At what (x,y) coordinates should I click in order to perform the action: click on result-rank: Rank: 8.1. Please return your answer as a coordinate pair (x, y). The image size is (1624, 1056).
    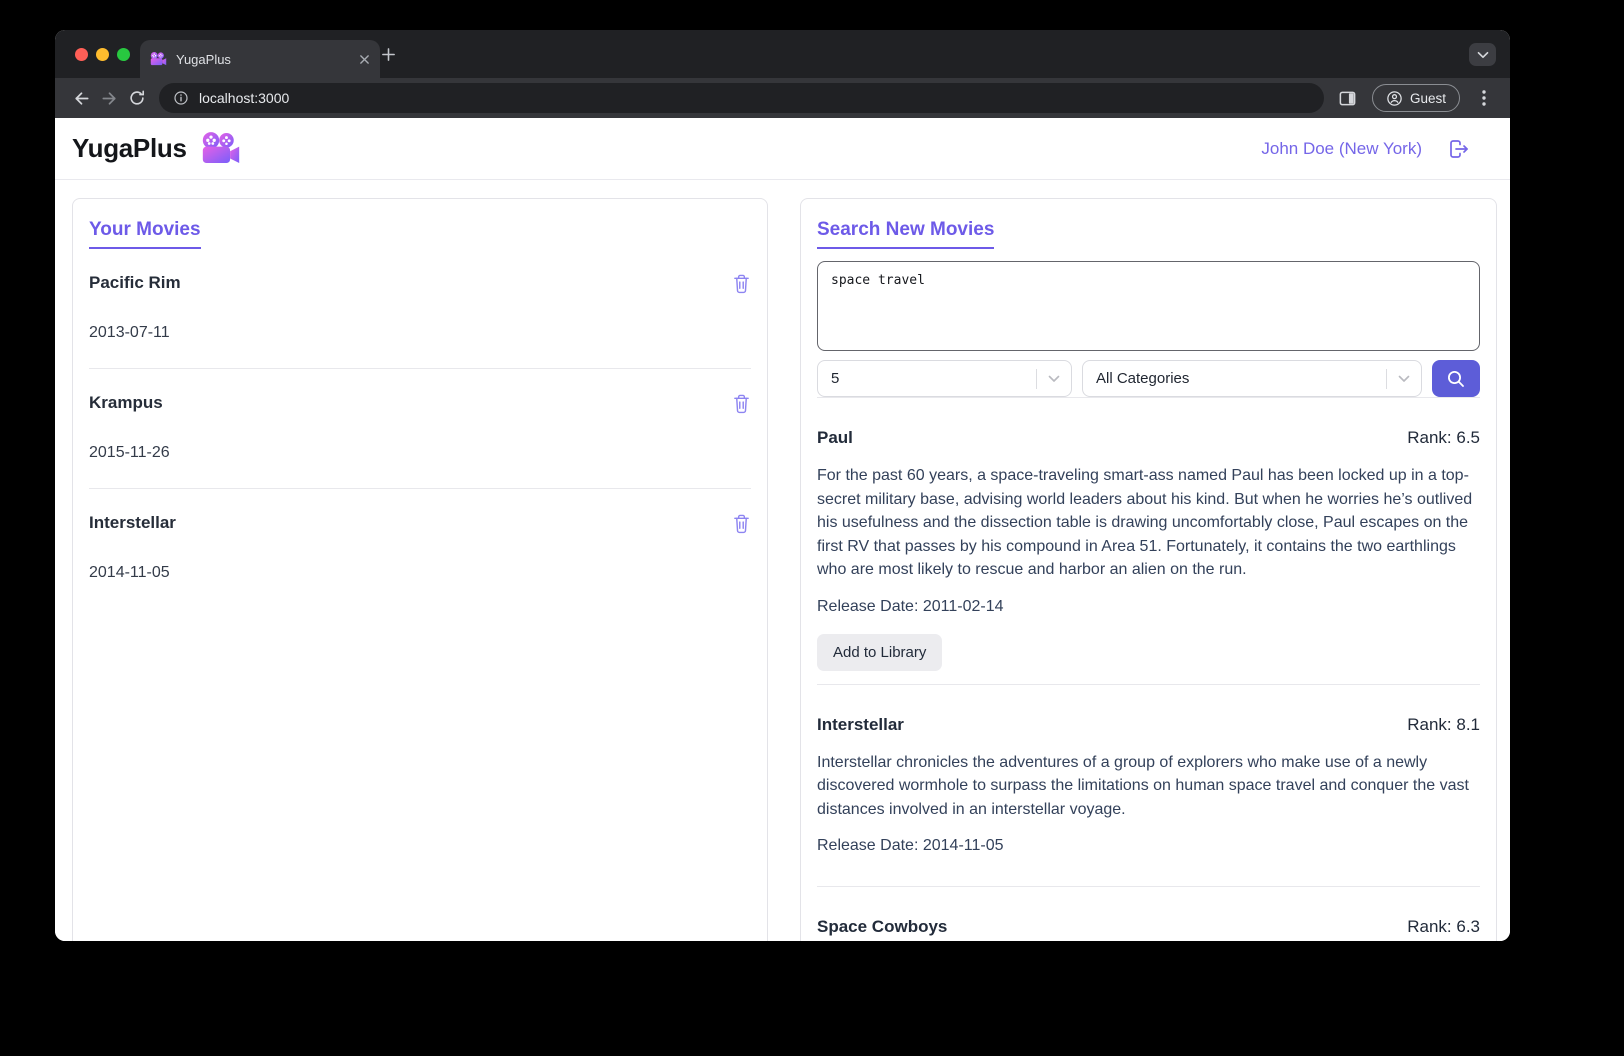
    Looking at the image, I should click on (1443, 724).